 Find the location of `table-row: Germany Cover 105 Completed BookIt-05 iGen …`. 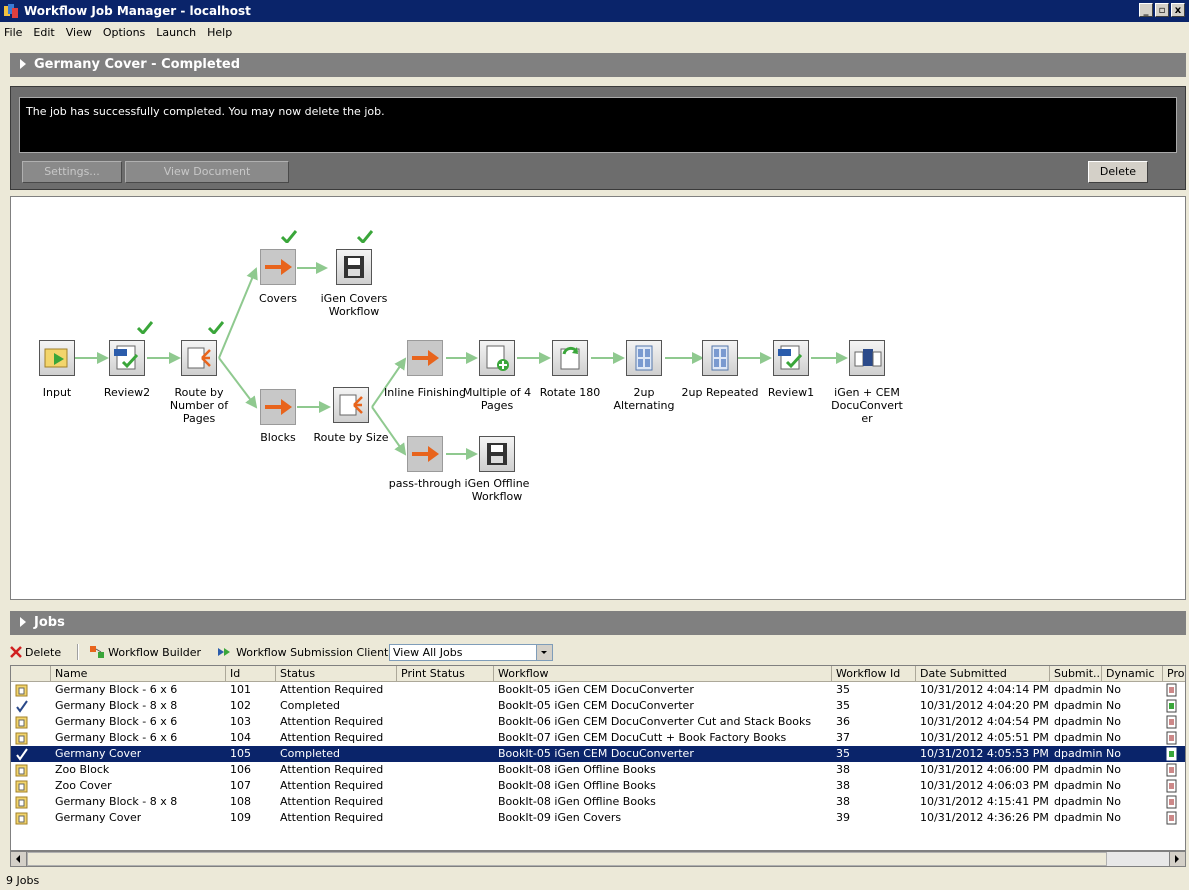

table-row: Germany Cover 105 Completed BookIt-05 iGen … is located at coordinates (598, 754).